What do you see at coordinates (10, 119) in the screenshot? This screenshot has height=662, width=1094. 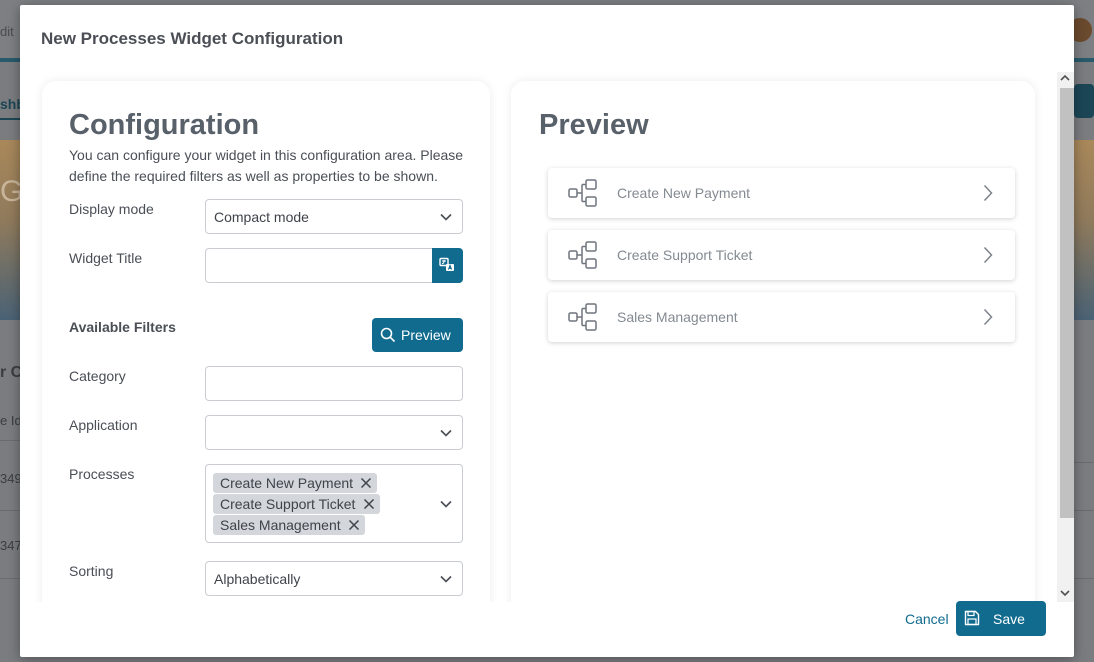 I see `bg-tab-underline` at bounding box center [10, 119].